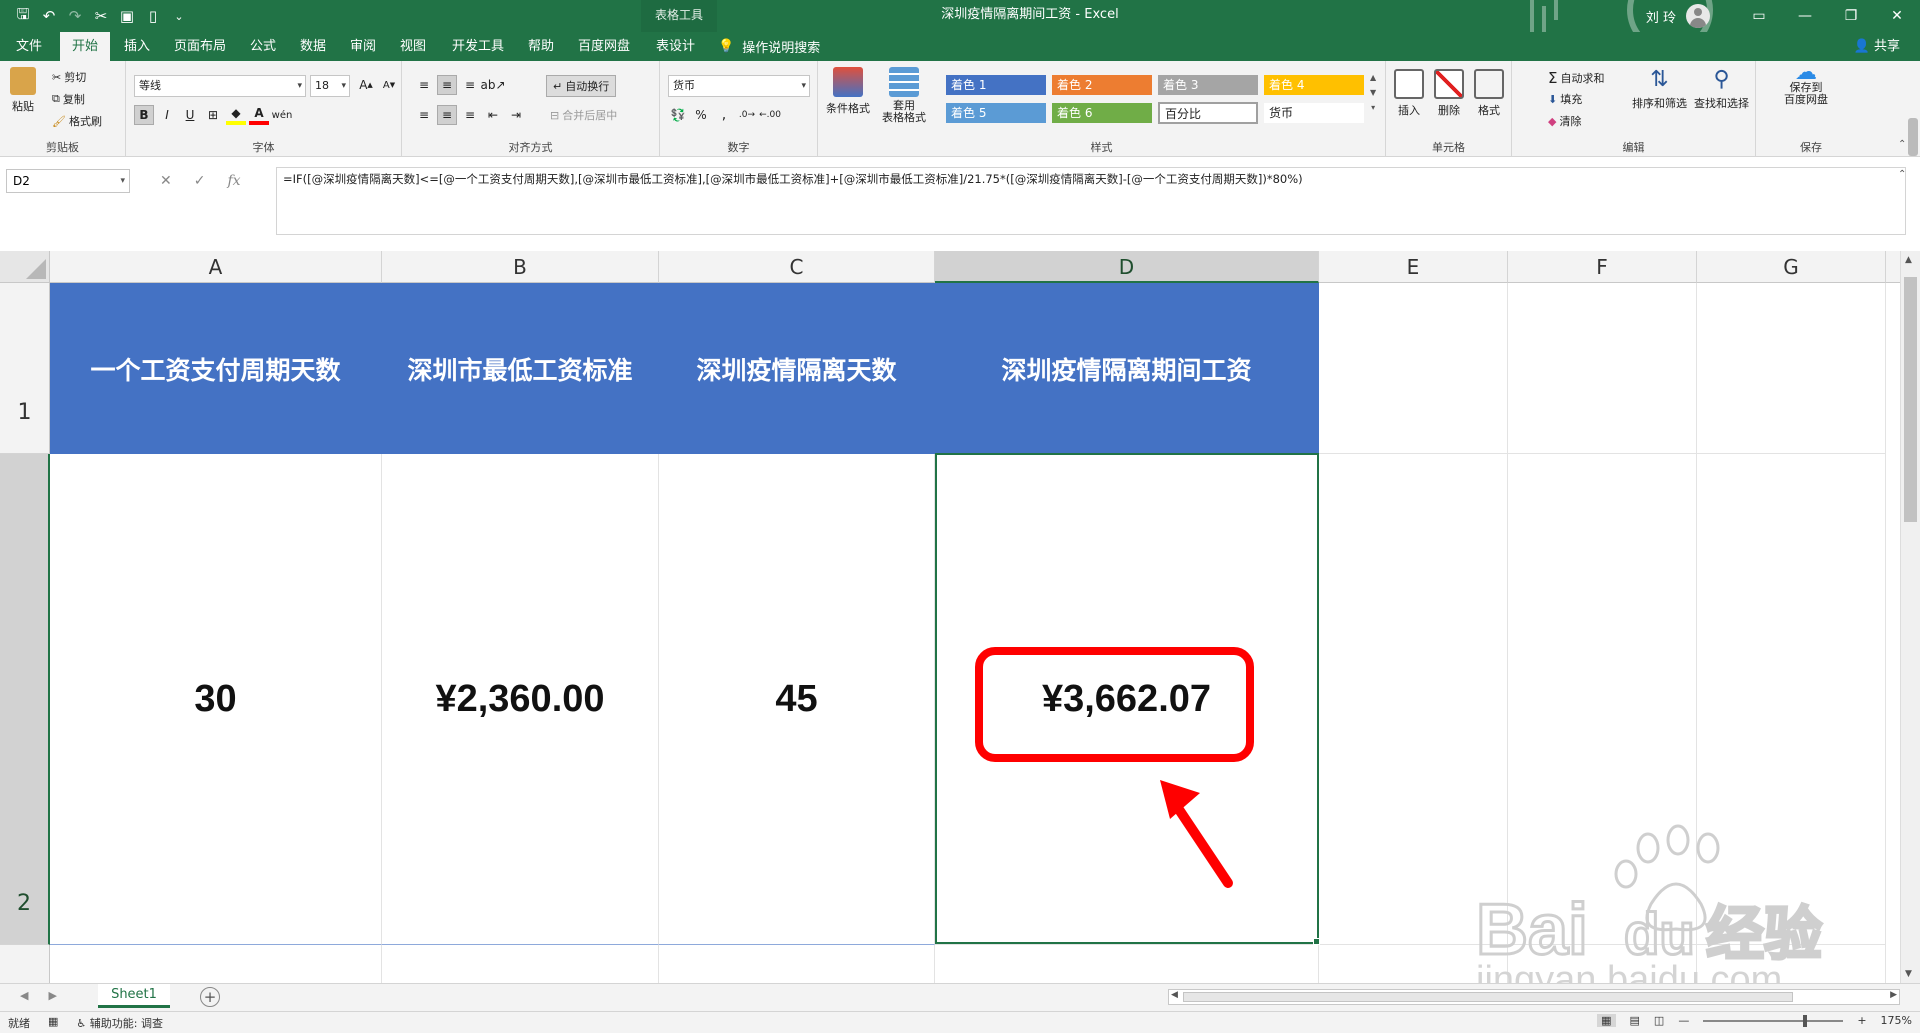 The image size is (1920, 1033). What do you see at coordinates (119, 1023) in the screenshot?
I see `accessibility-status: ♿ 辅助功能: 调查` at bounding box center [119, 1023].